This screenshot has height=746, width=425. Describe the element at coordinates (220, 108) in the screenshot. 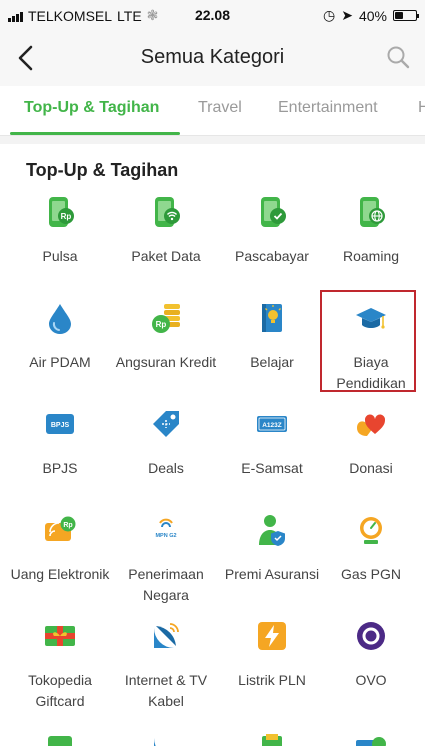

I see `tab-travel: Travel` at that location.